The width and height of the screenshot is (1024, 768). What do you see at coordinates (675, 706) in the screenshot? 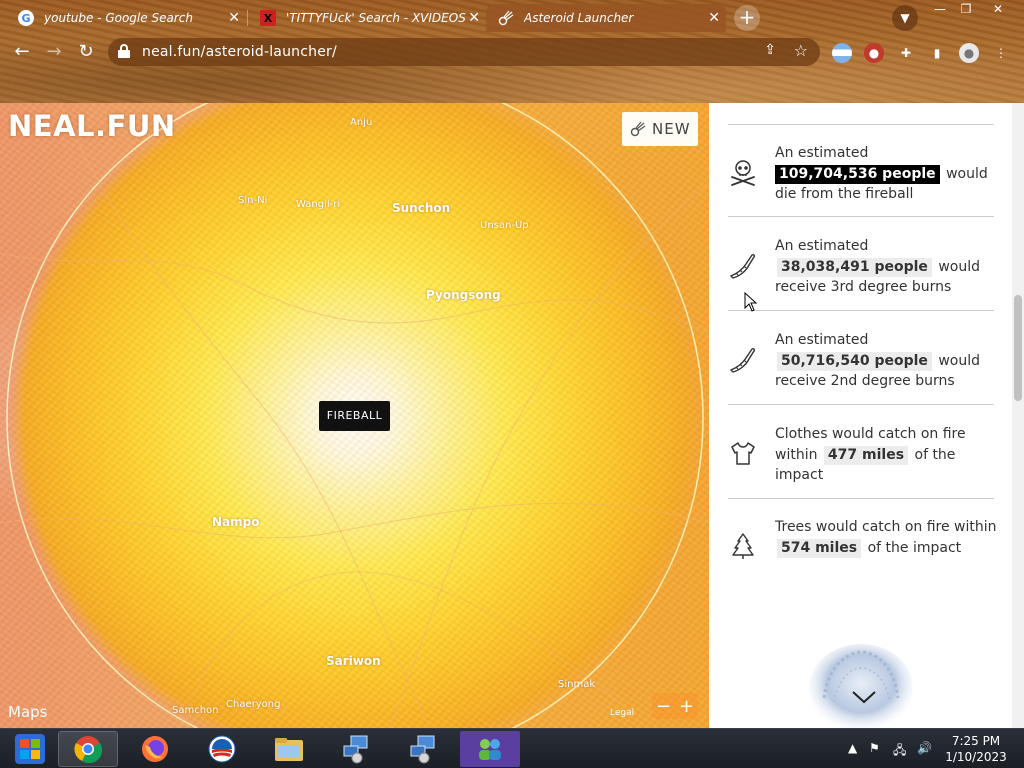
I see `zoom-controls: − +` at bounding box center [675, 706].